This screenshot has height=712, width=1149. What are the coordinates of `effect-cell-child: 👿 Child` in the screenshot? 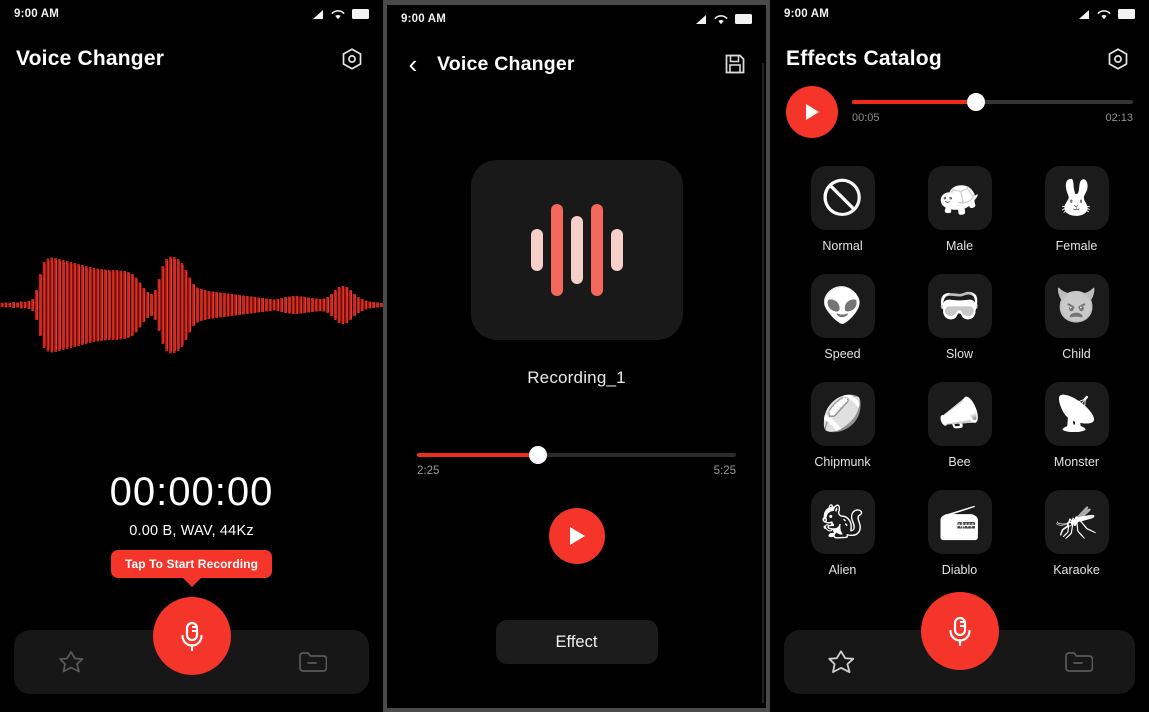 It's located at (1076, 317).